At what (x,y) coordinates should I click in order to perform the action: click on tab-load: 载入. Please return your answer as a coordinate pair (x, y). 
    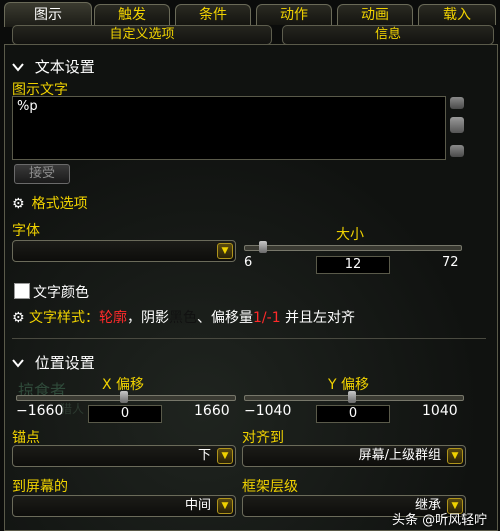
    Looking at the image, I should click on (457, 14).